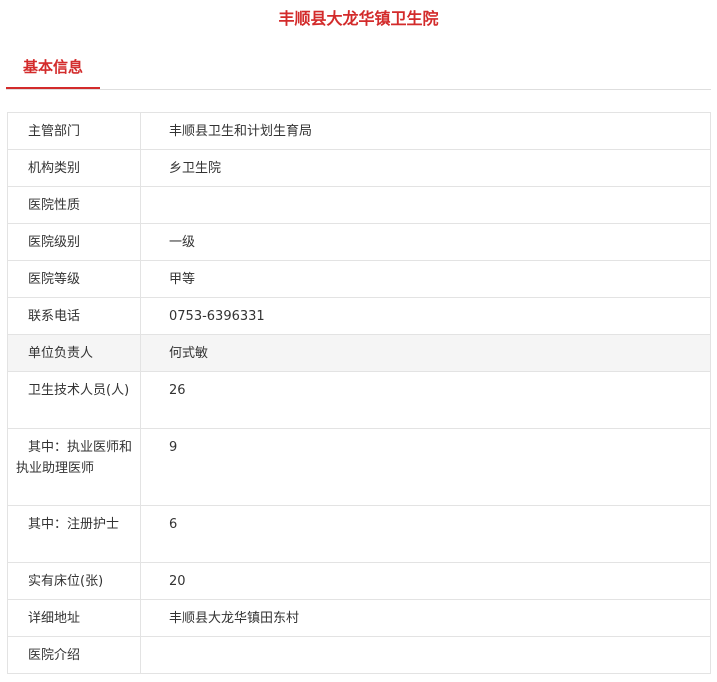  I want to click on table-row: 详细地址 丰顺县大龙华镇田东村, so click(359, 618).